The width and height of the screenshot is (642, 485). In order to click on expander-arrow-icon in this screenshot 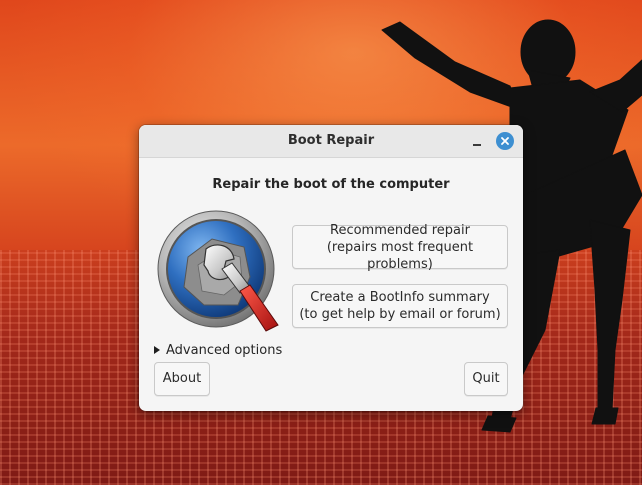, I will do `click(157, 350)`.